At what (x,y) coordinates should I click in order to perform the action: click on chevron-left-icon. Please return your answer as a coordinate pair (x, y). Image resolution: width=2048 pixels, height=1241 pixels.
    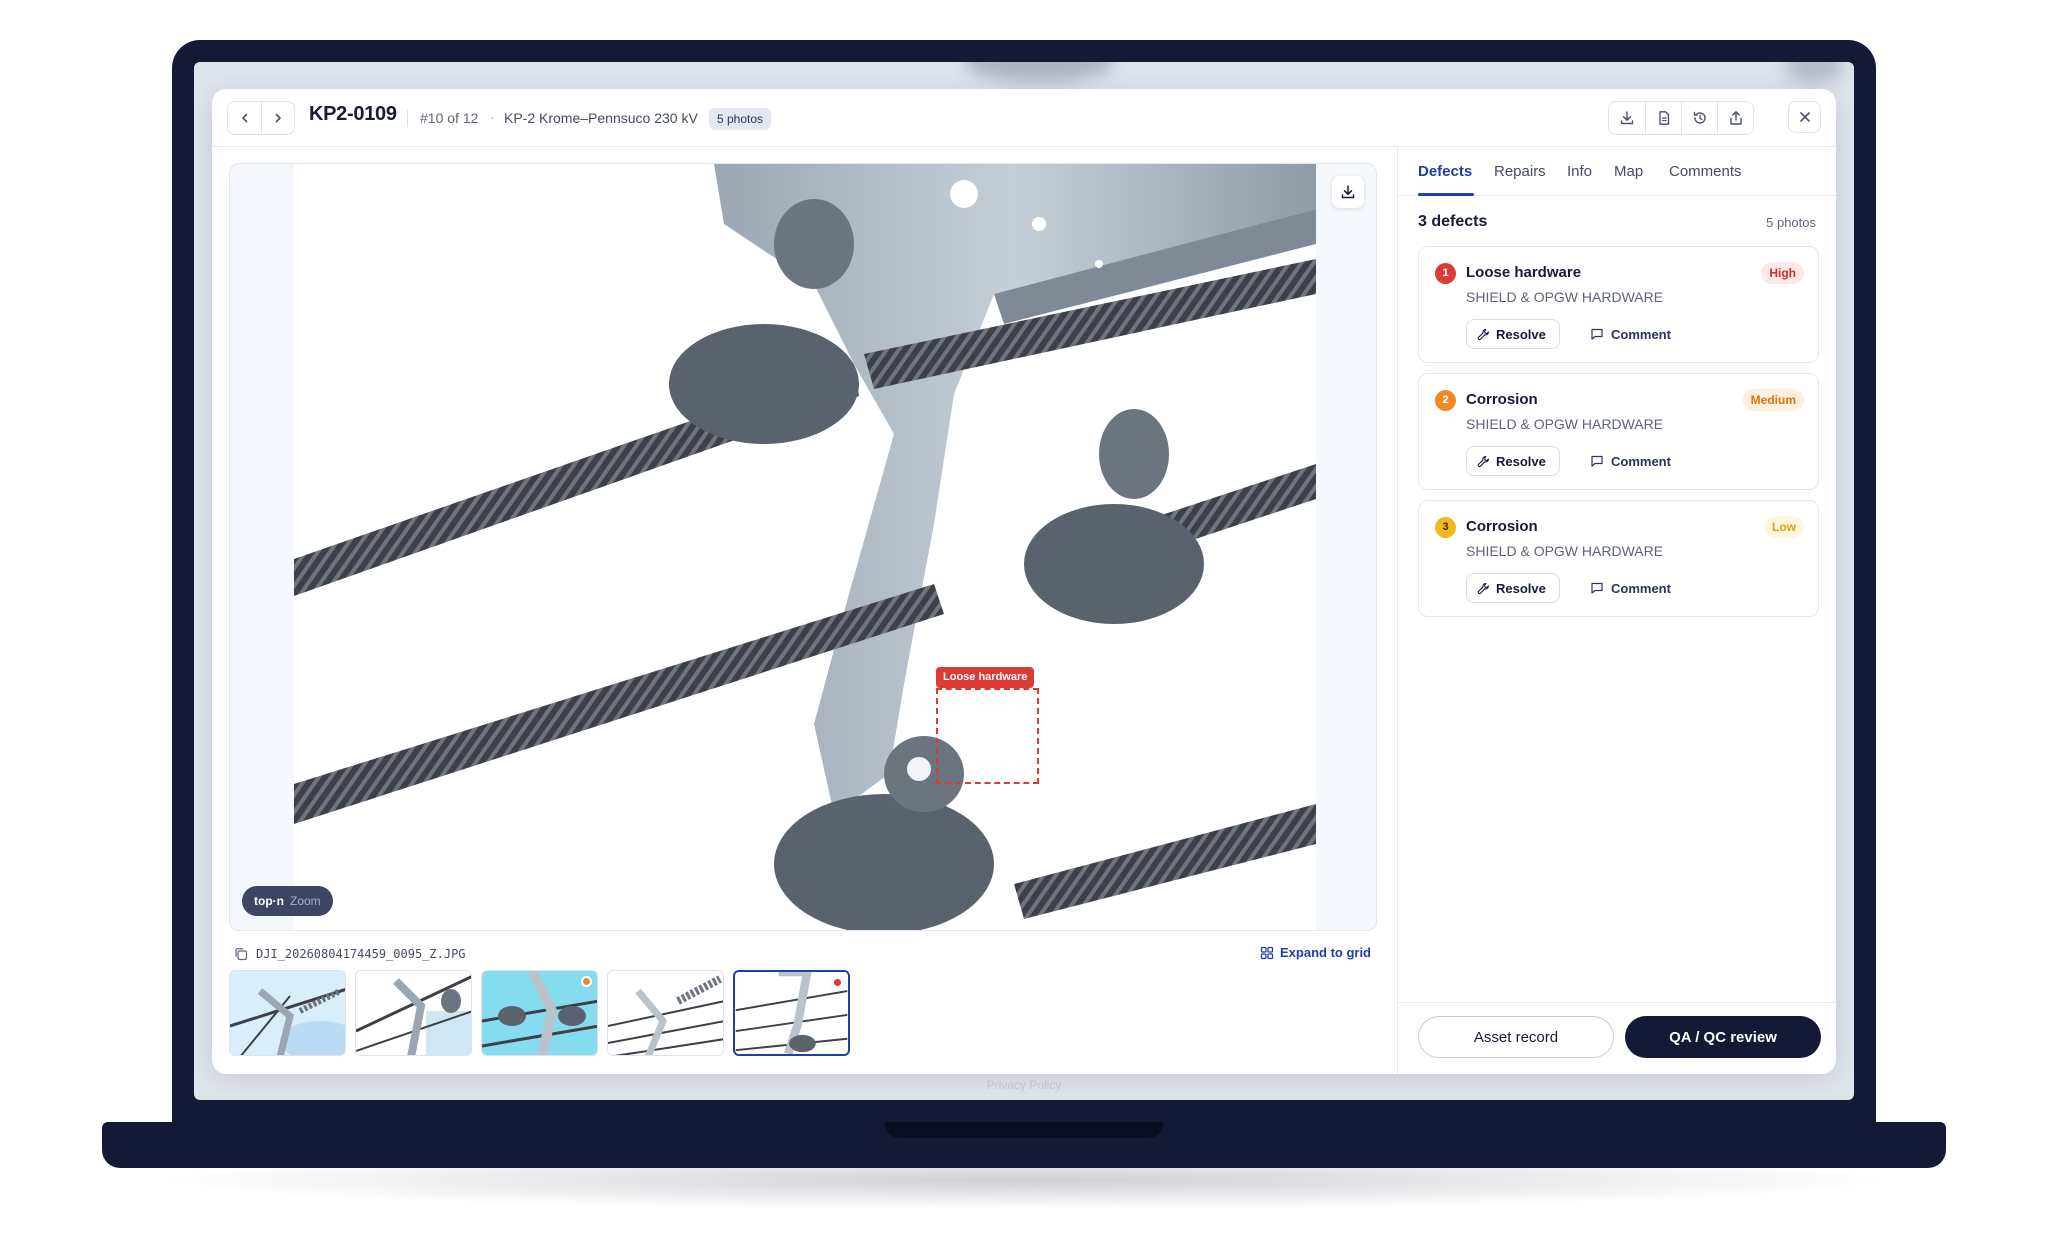
    Looking at the image, I should click on (244, 118).